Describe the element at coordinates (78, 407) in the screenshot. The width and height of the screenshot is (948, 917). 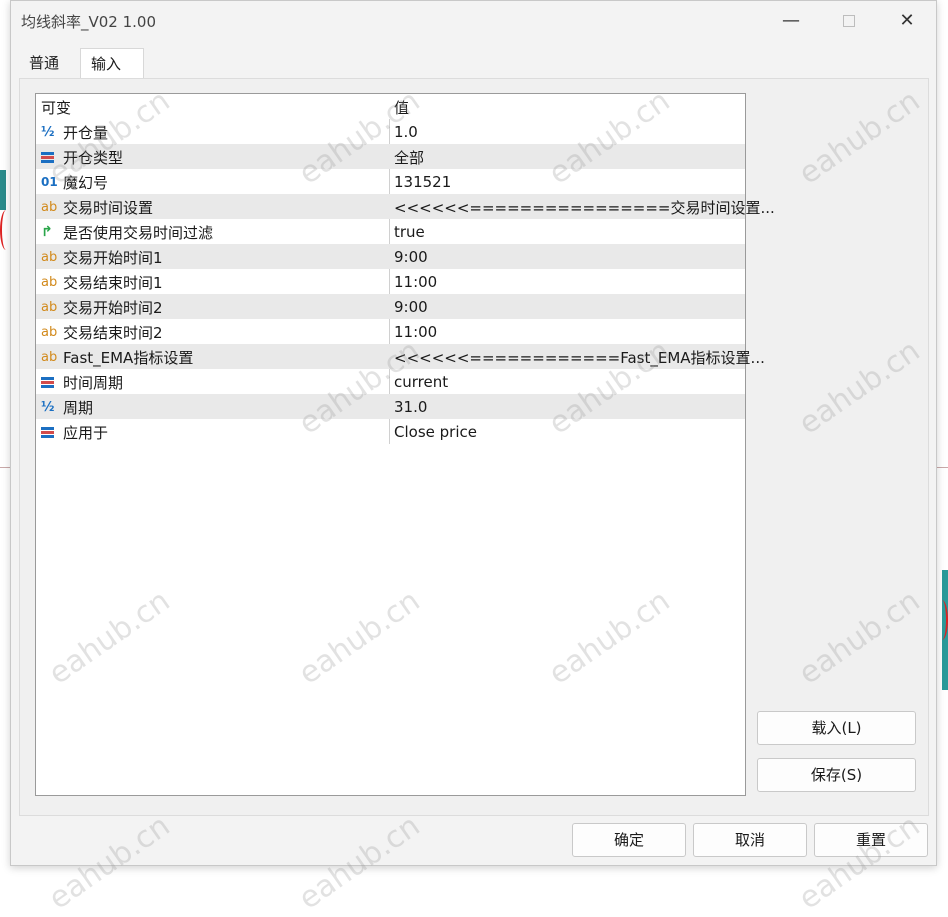
I see `param-label: 周期` at that location.